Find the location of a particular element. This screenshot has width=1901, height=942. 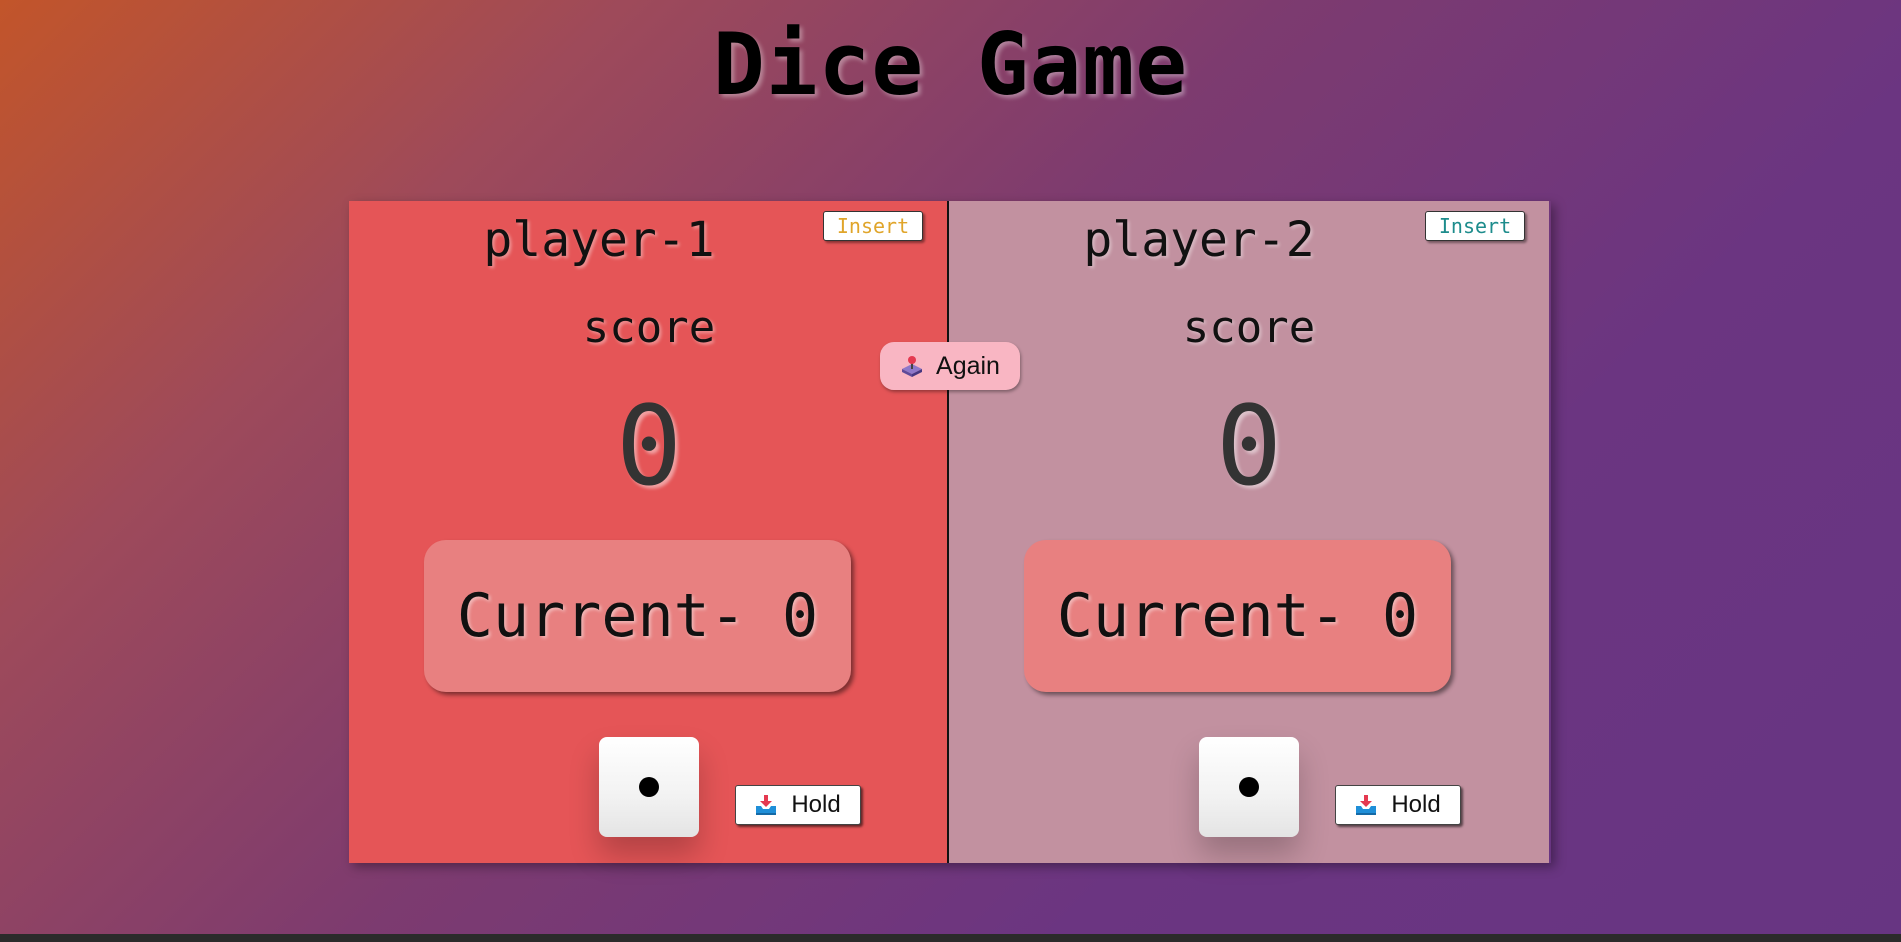

player-1-name: player-1 is located at coordinates (599, 240).